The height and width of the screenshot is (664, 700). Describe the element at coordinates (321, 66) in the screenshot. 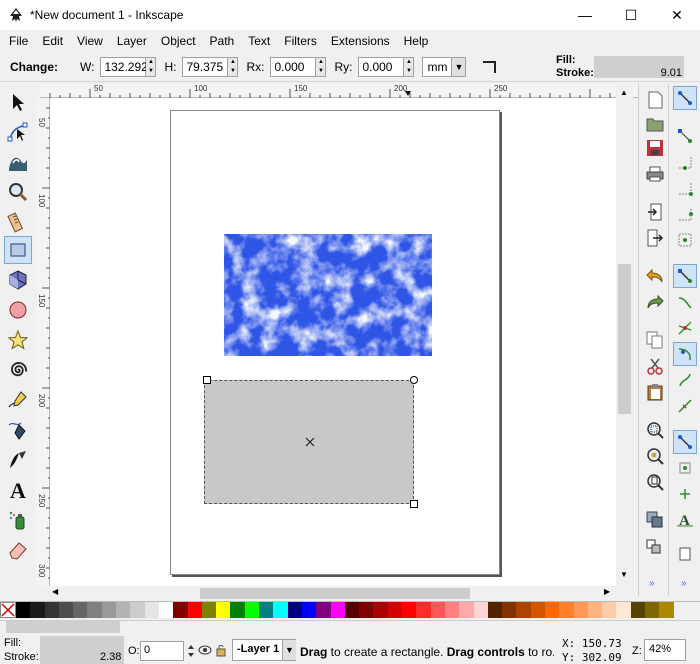

I see `rx-spin-arrows: ▲ ▼` at that location.